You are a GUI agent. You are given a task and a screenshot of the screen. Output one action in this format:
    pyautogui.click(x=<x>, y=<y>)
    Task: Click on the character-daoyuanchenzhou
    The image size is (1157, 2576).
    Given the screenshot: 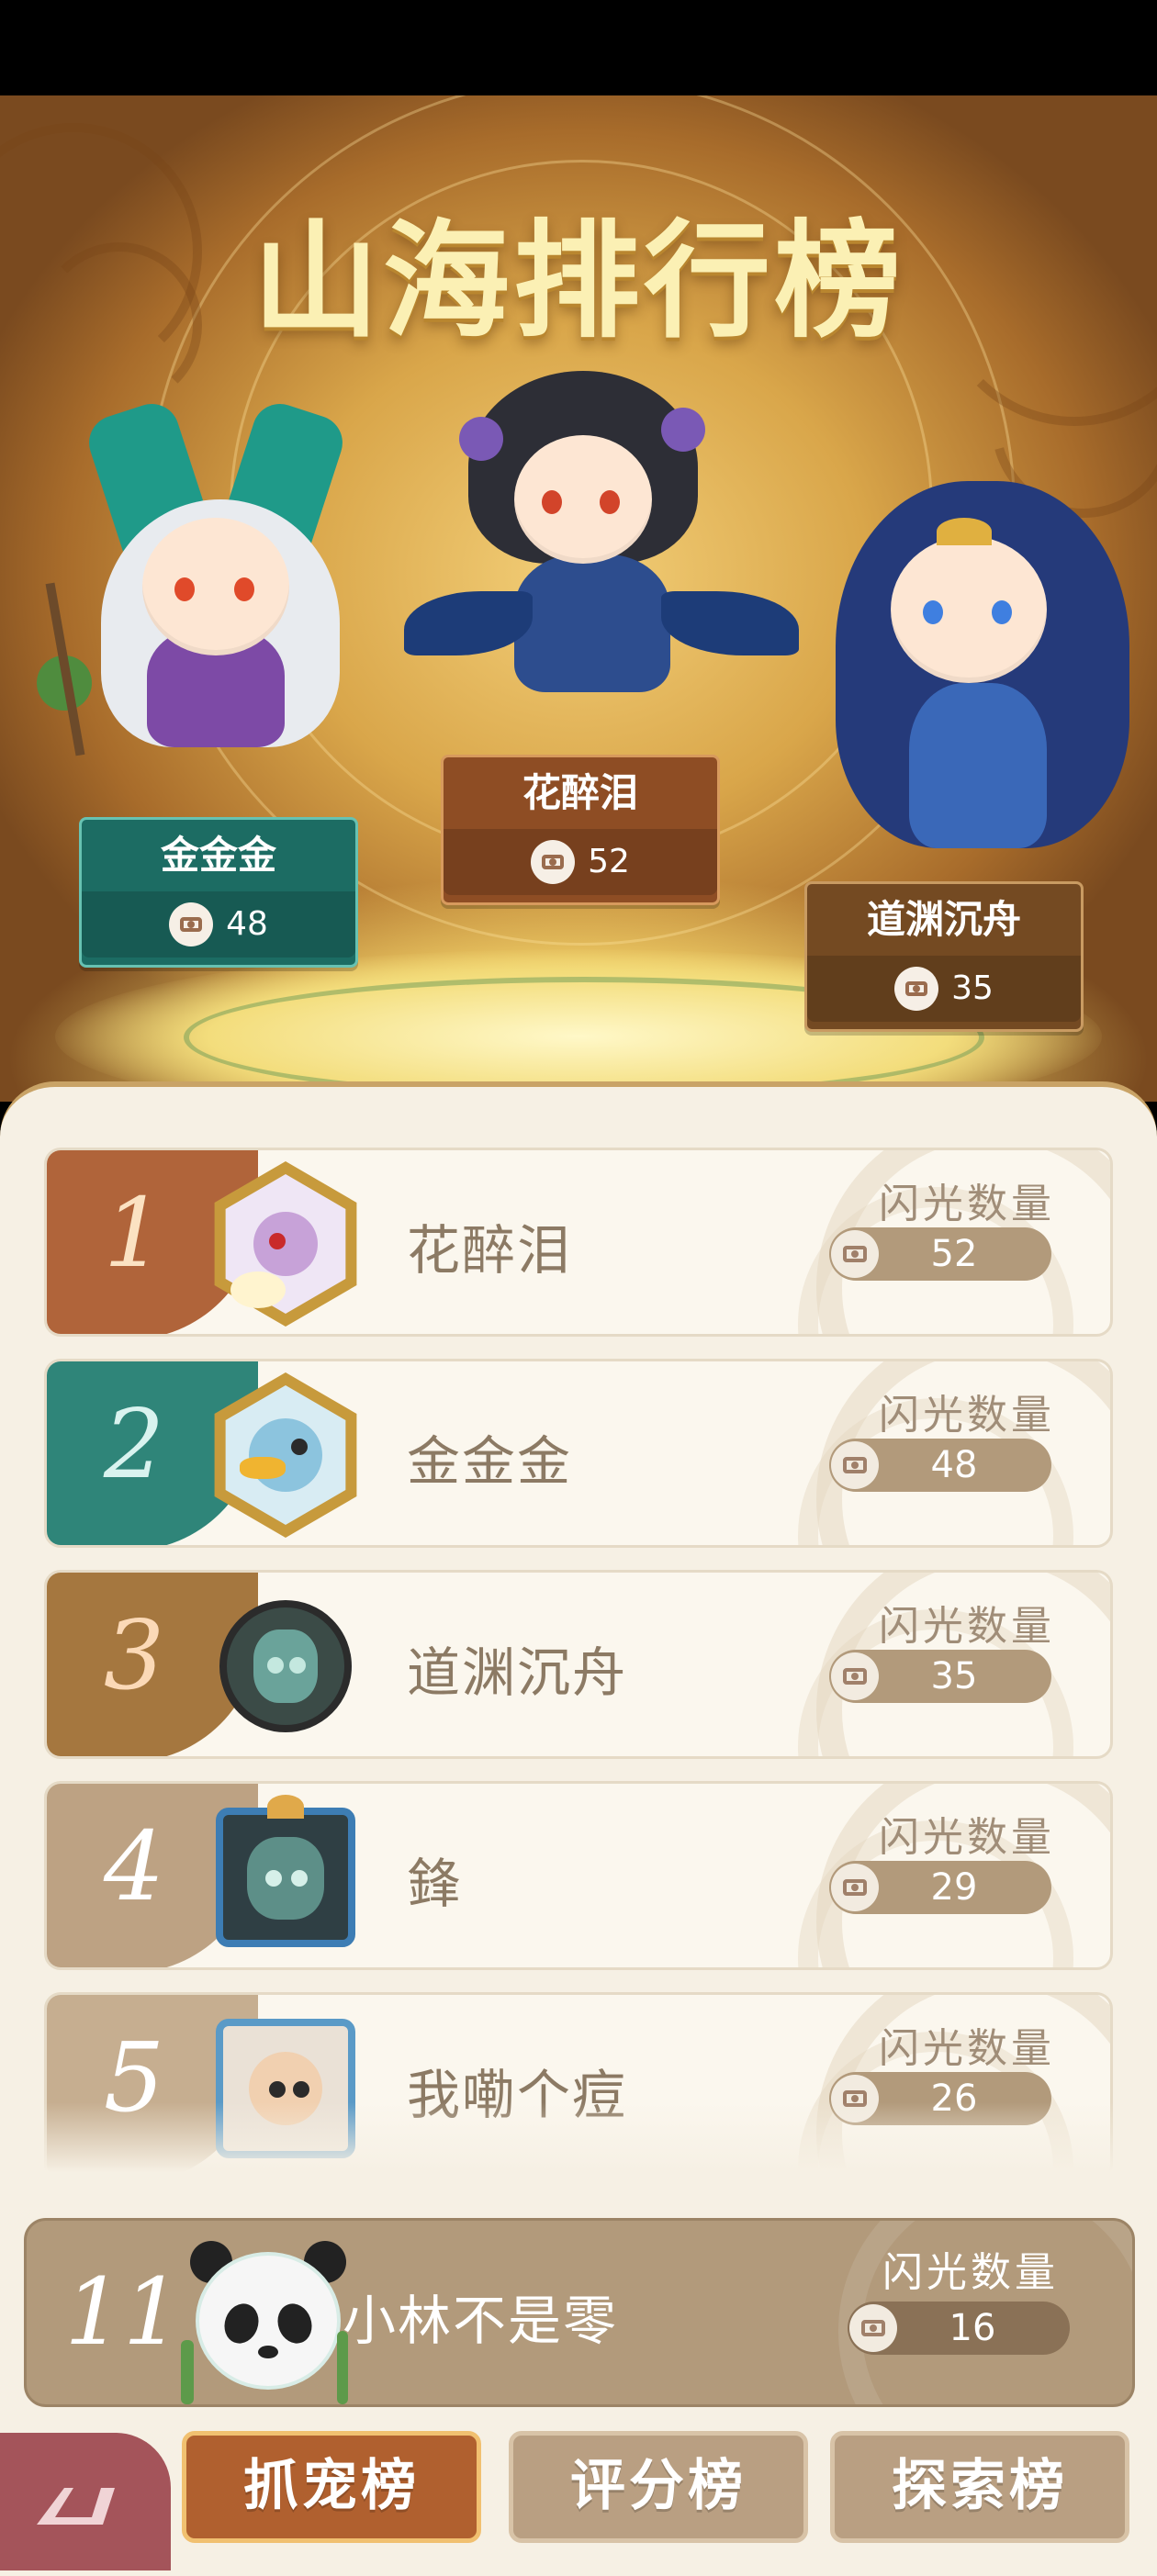 What is the action you would take?
    pyautogui.click(x=982, y=655)
    